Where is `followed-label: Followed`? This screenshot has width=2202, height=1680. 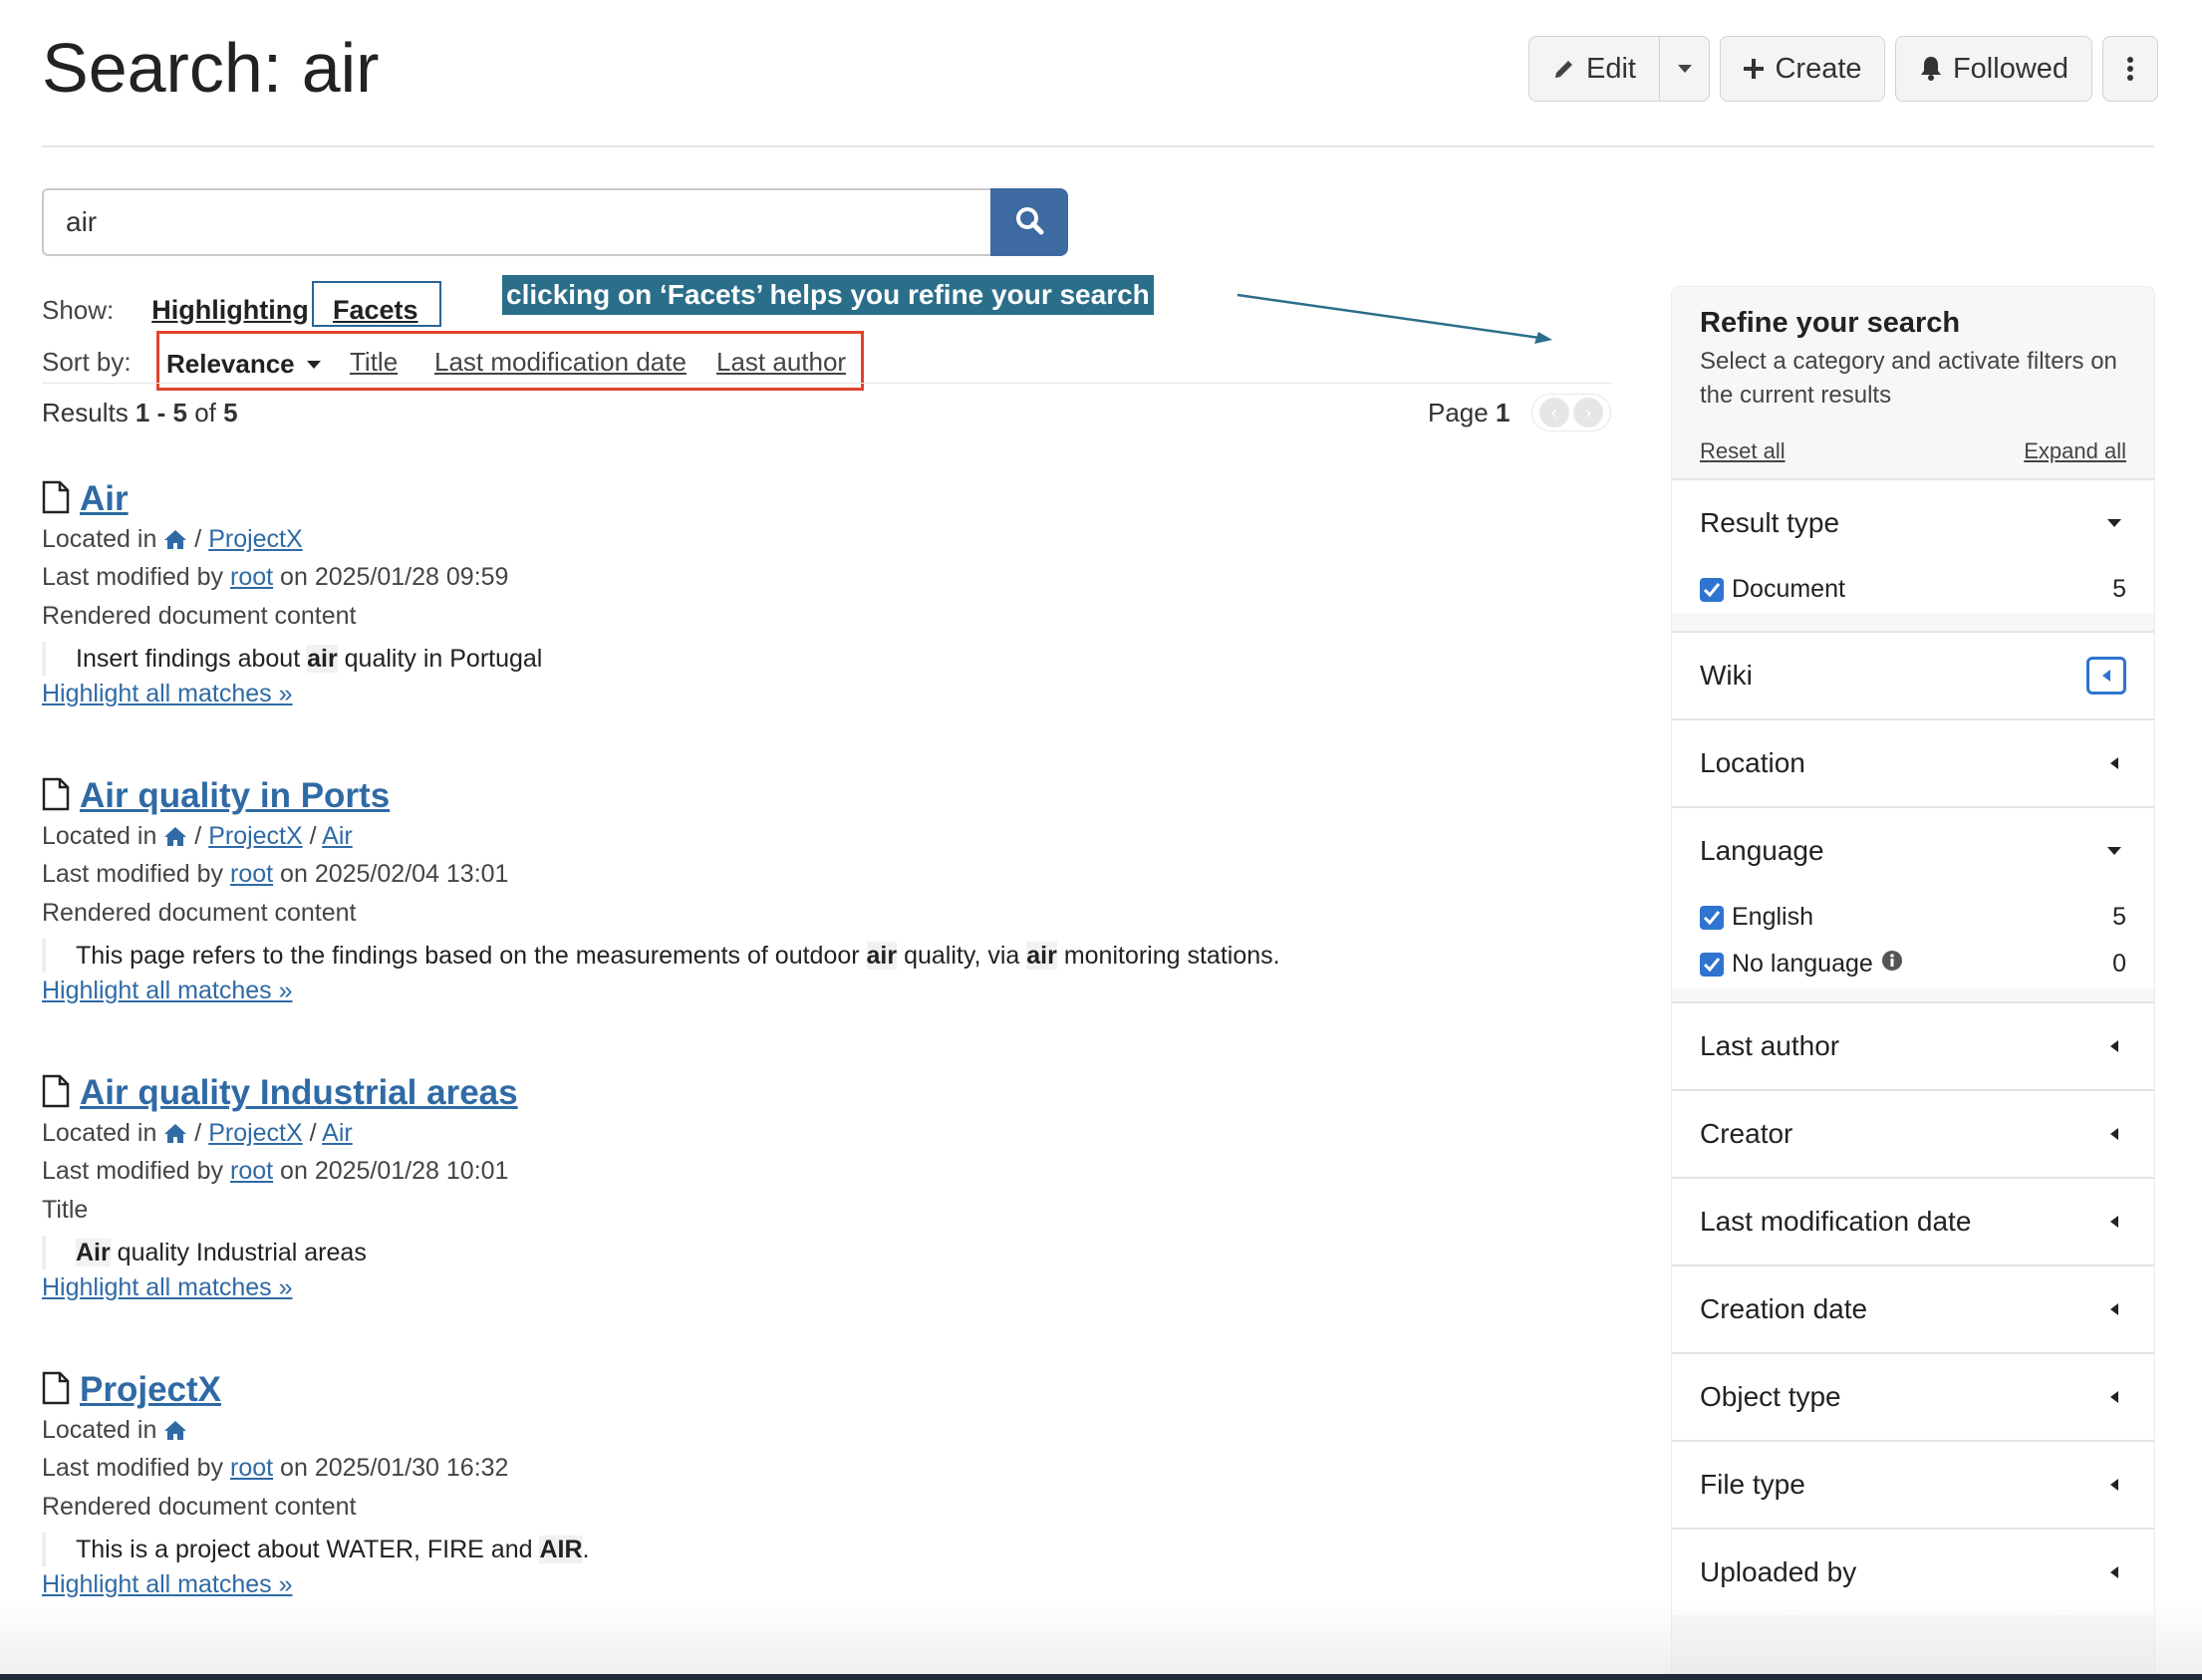 followed-label: Followed is located at coordinates (2010, 68).